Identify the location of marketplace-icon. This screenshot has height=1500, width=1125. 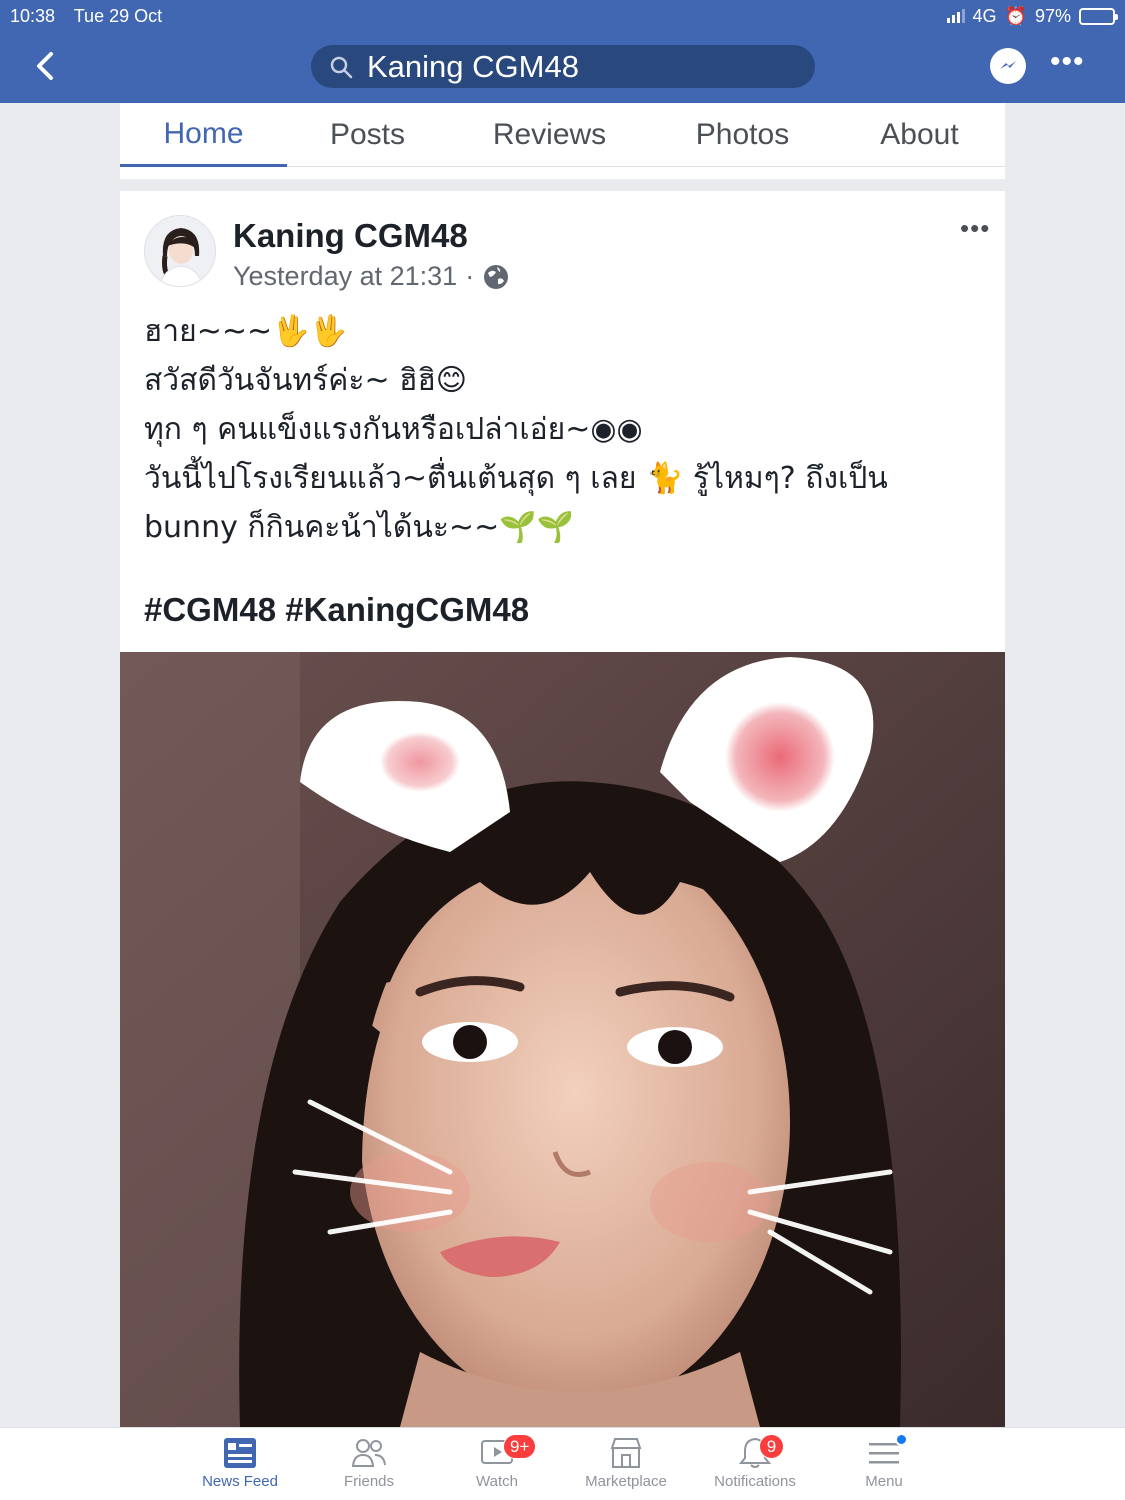
(626, 1453).